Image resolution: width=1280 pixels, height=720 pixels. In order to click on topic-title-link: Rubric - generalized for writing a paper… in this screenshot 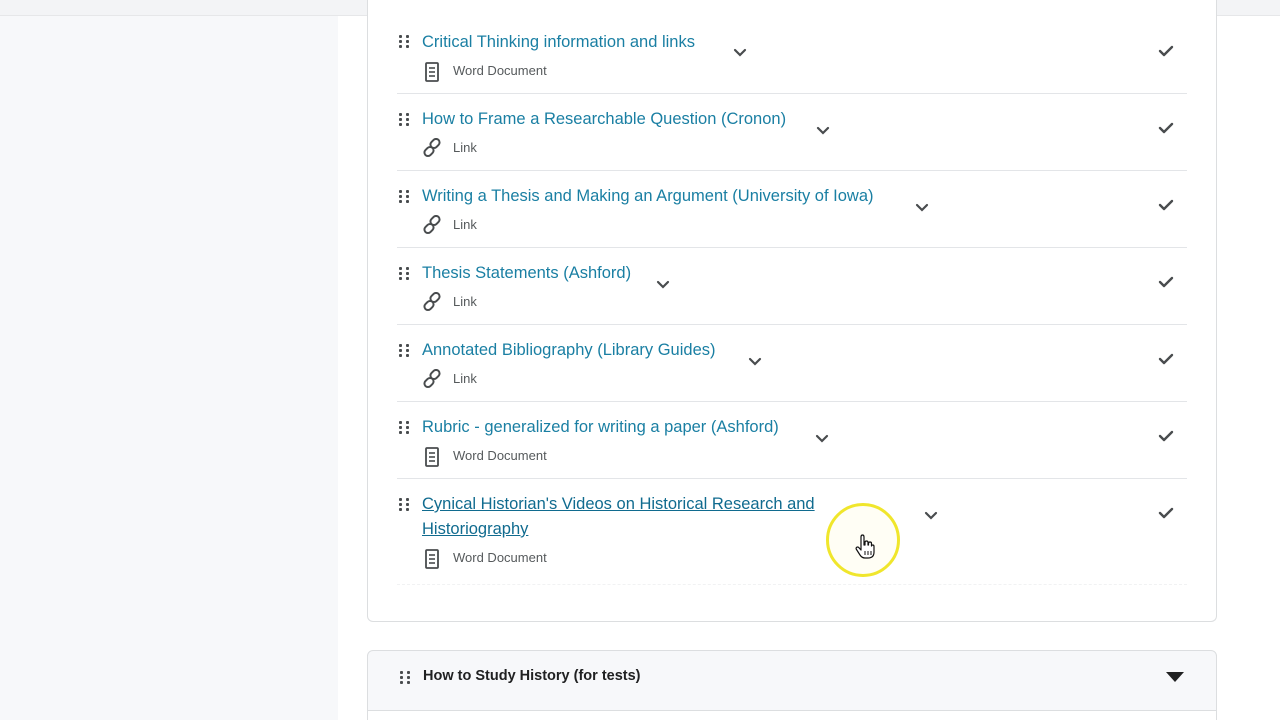, I will do `click(600, 427)`.